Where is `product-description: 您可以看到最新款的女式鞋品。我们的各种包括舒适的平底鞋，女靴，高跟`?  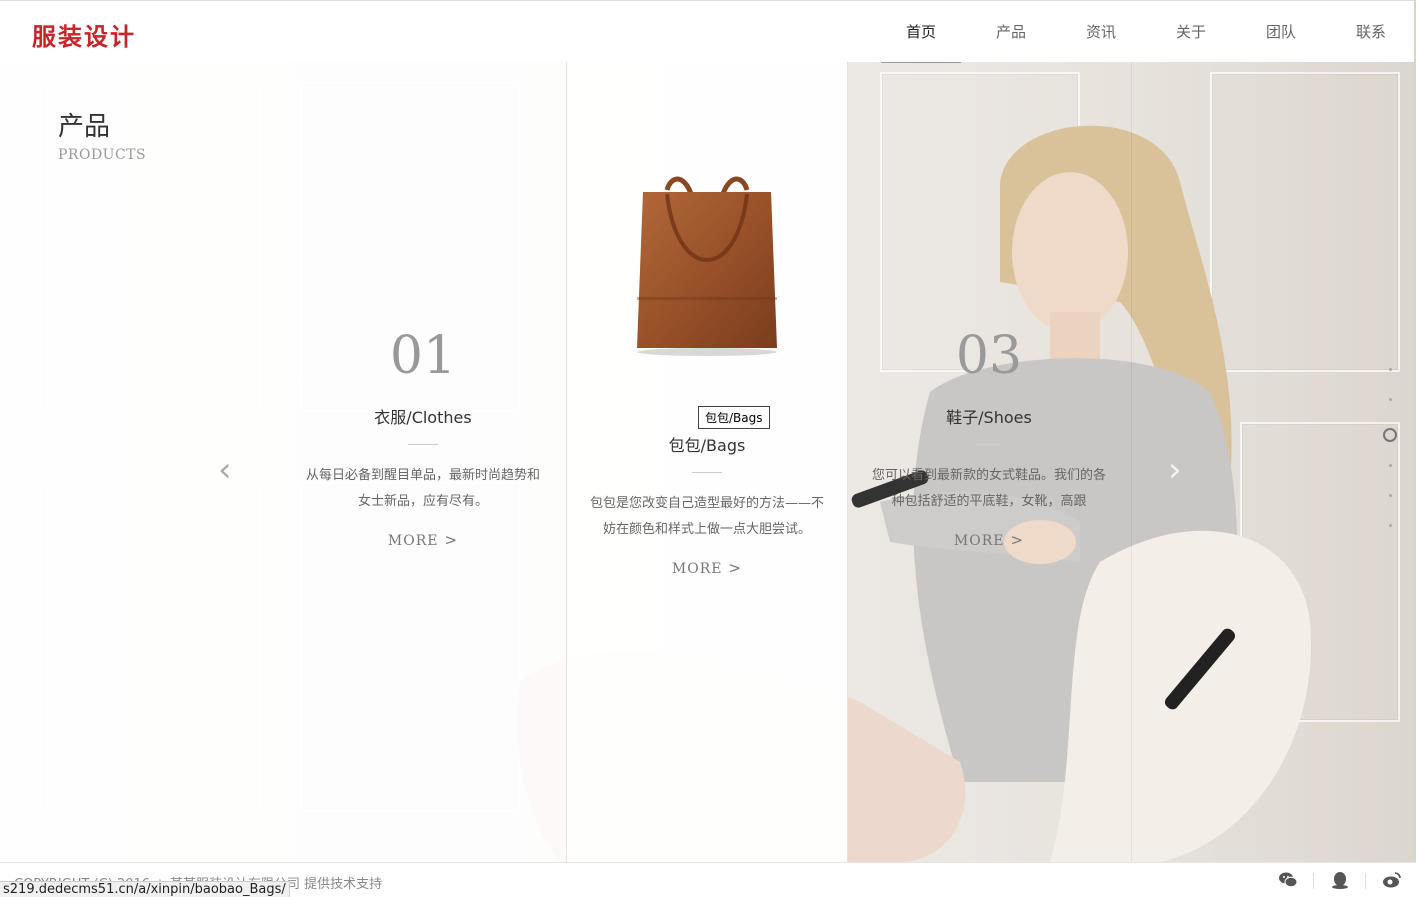
product-description: 您可以看到最新款的女式鞋品。我们的各种包括舒适的平底鞋，女靴，高跟 is located at coordinates (988, 488).